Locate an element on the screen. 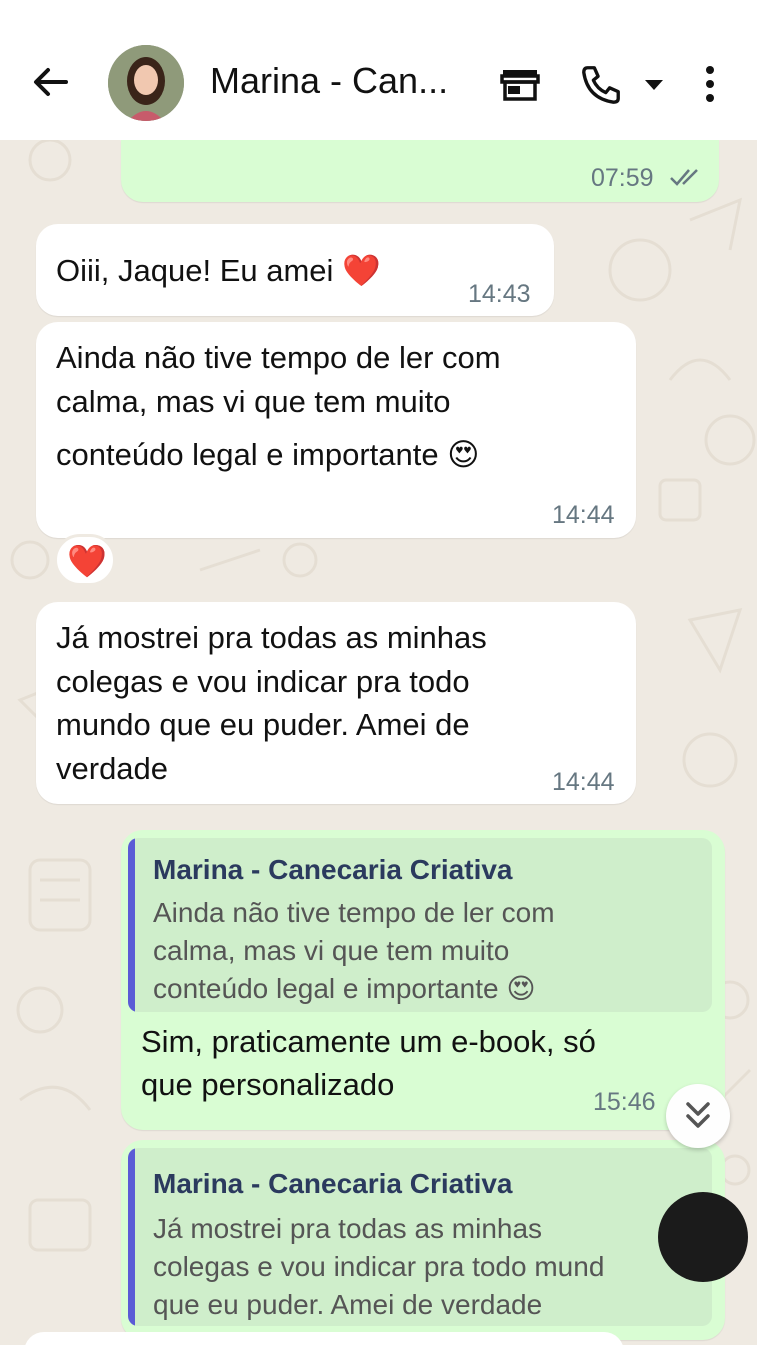 The width and height of the screenshot is (757, 1345). quote-line: conteúdo legal e importante 😍 is located at coordinates (344, 988).